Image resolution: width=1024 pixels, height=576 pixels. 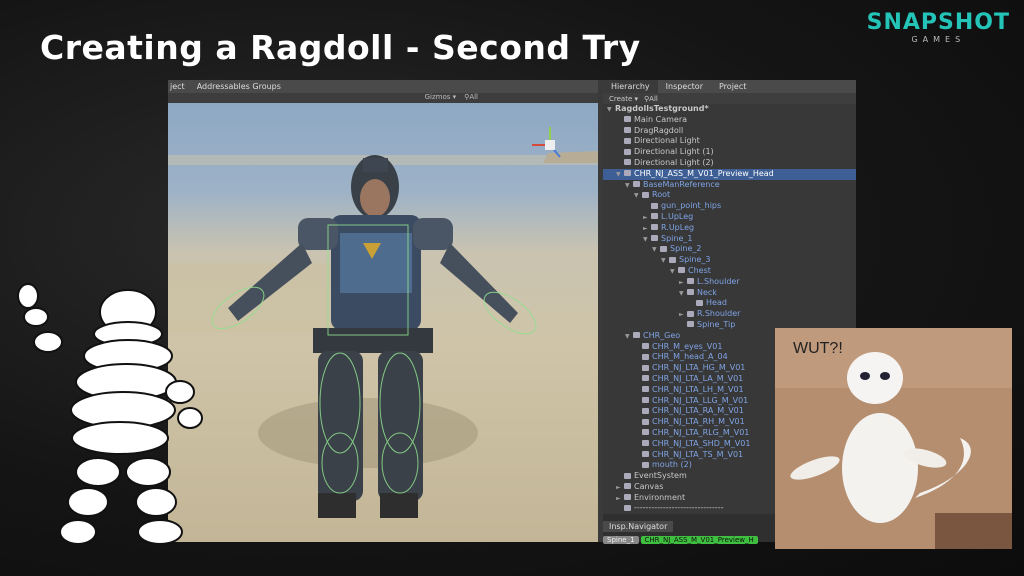 I want to click on hierarchy-row-label: BaseManReference, so click(x=681, y=184).